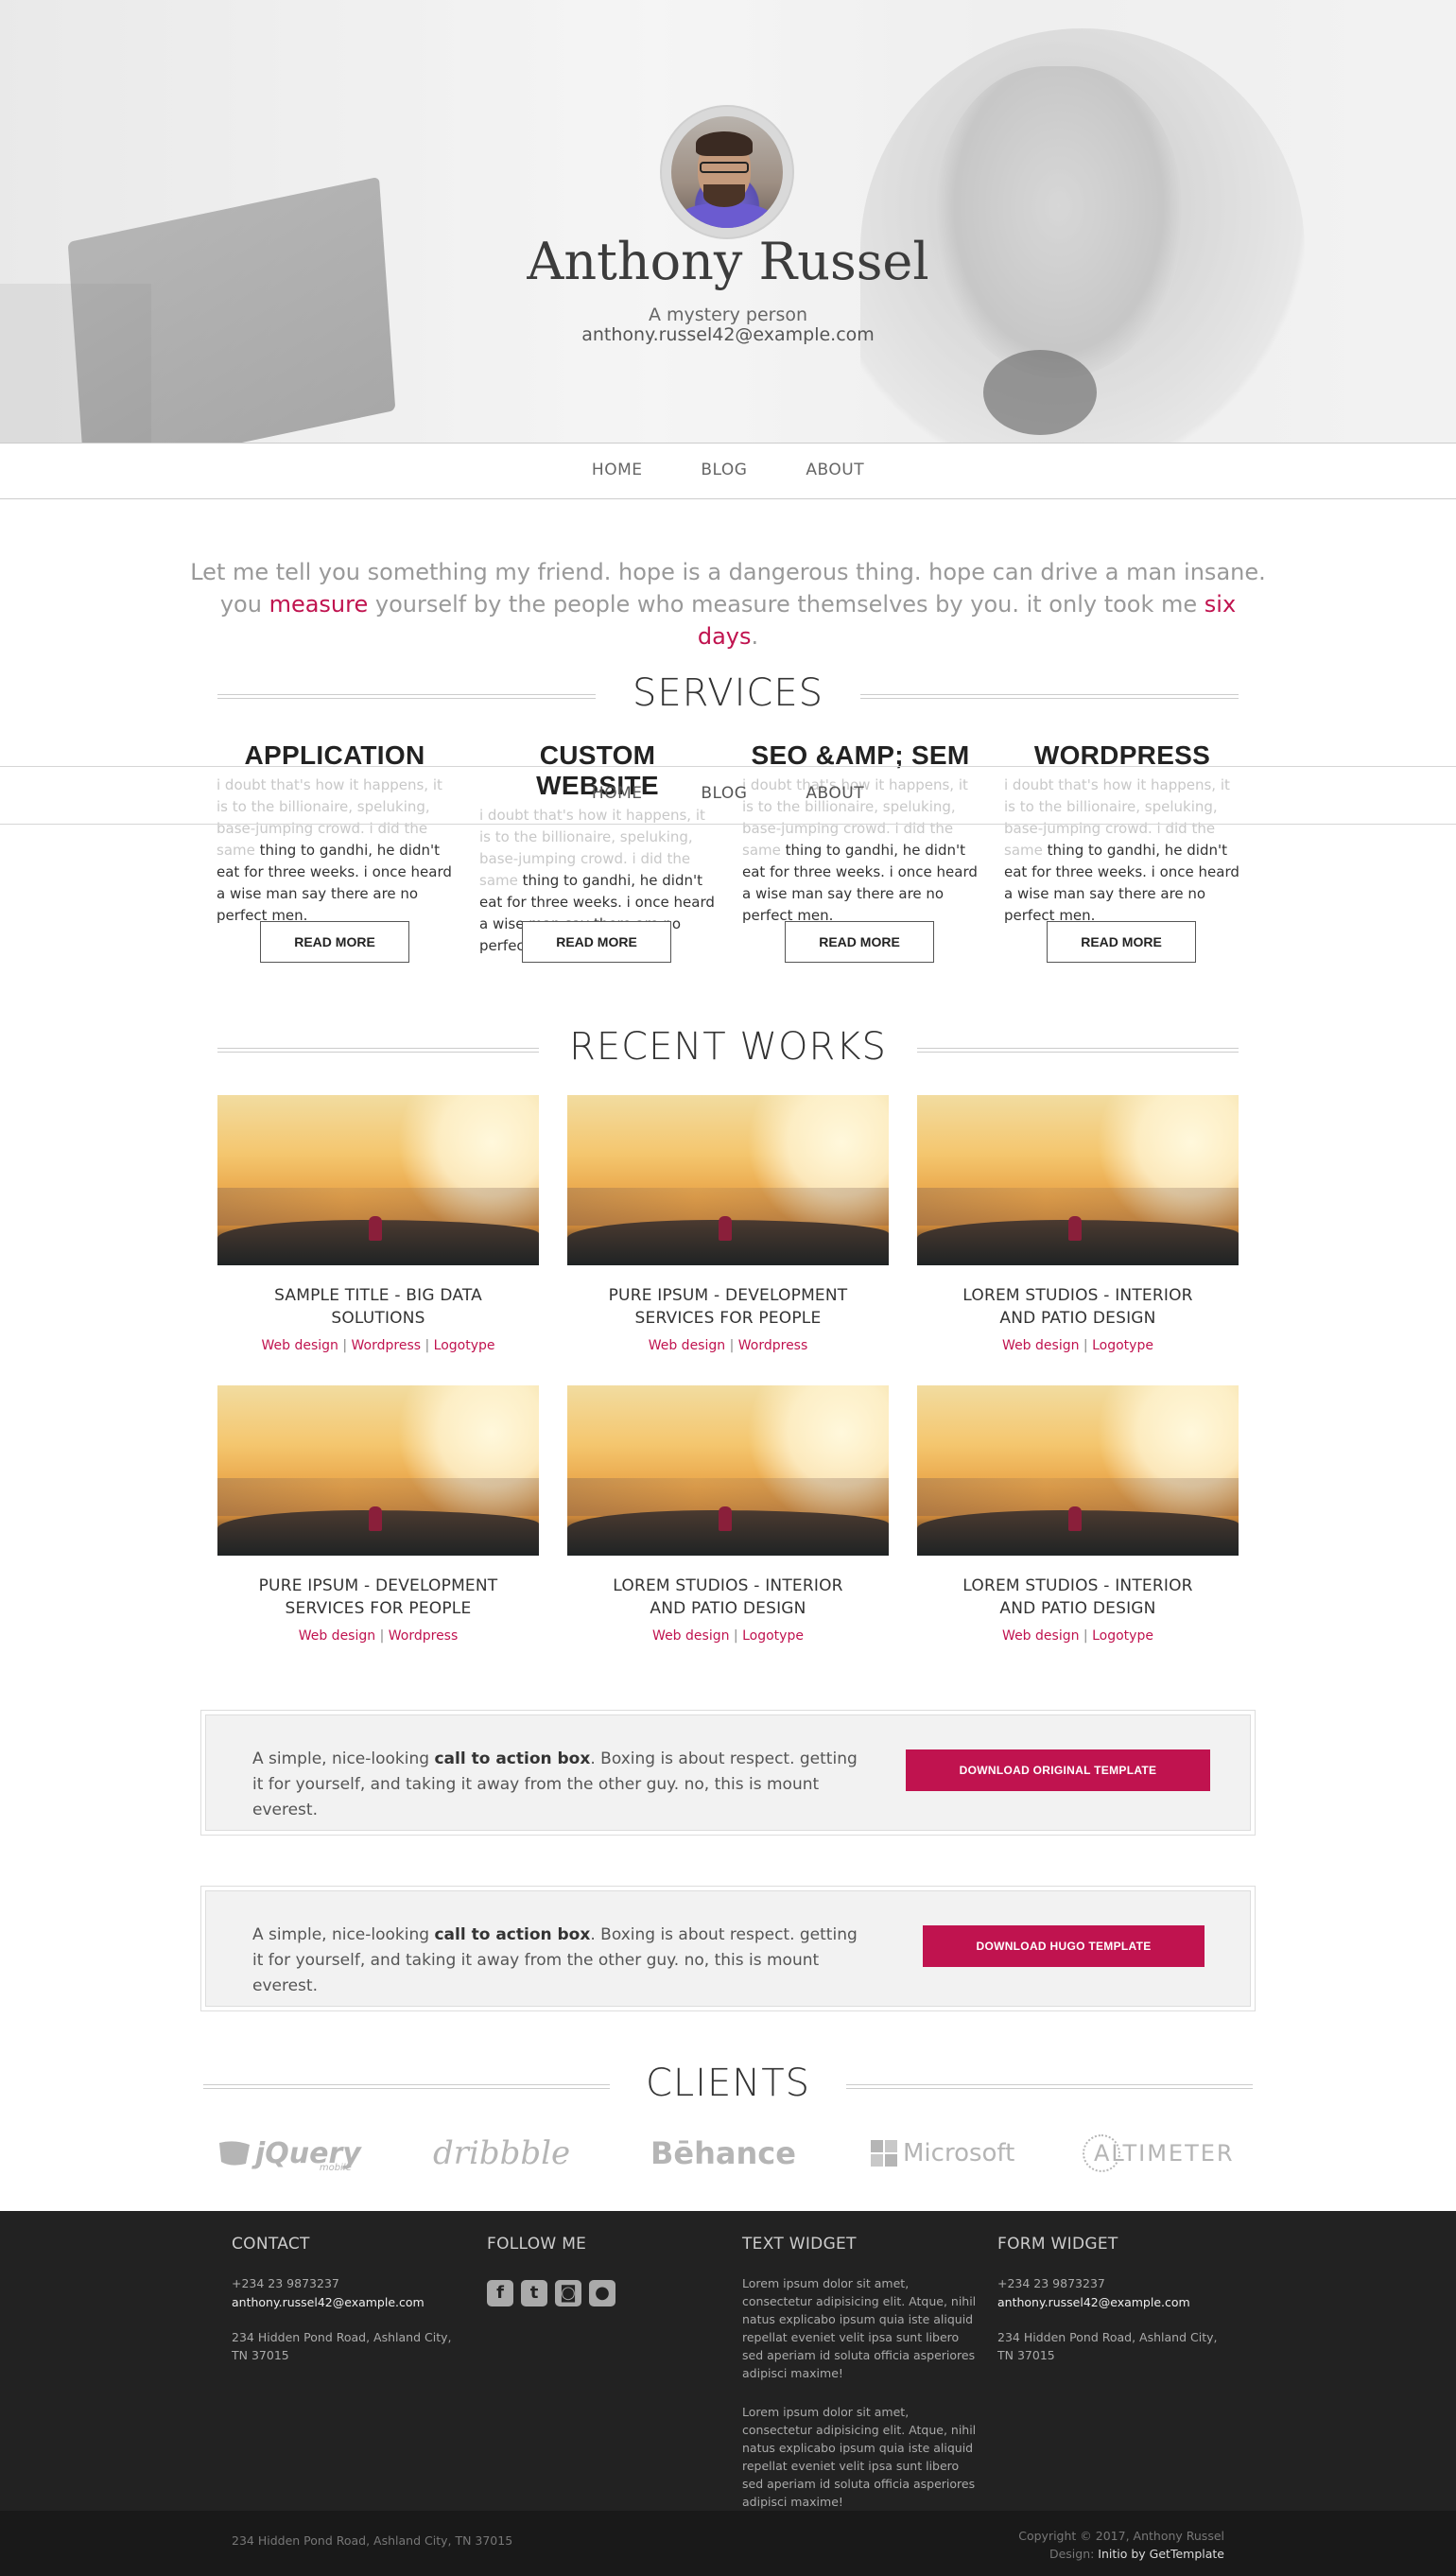 This screenshot has width=1456, height=2576. What do you see at coordinates (319, 604) in the screenshot?
I see `lead-highlight-measure: measure` at bounding box center [319, 604].